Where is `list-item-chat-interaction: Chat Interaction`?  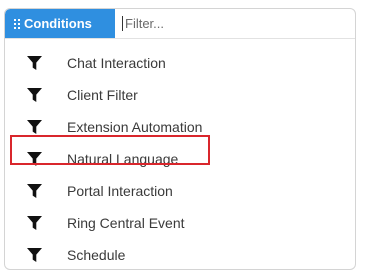 list-item-chat-interaction: Chat Interaction is located at coordinates (180, 63).